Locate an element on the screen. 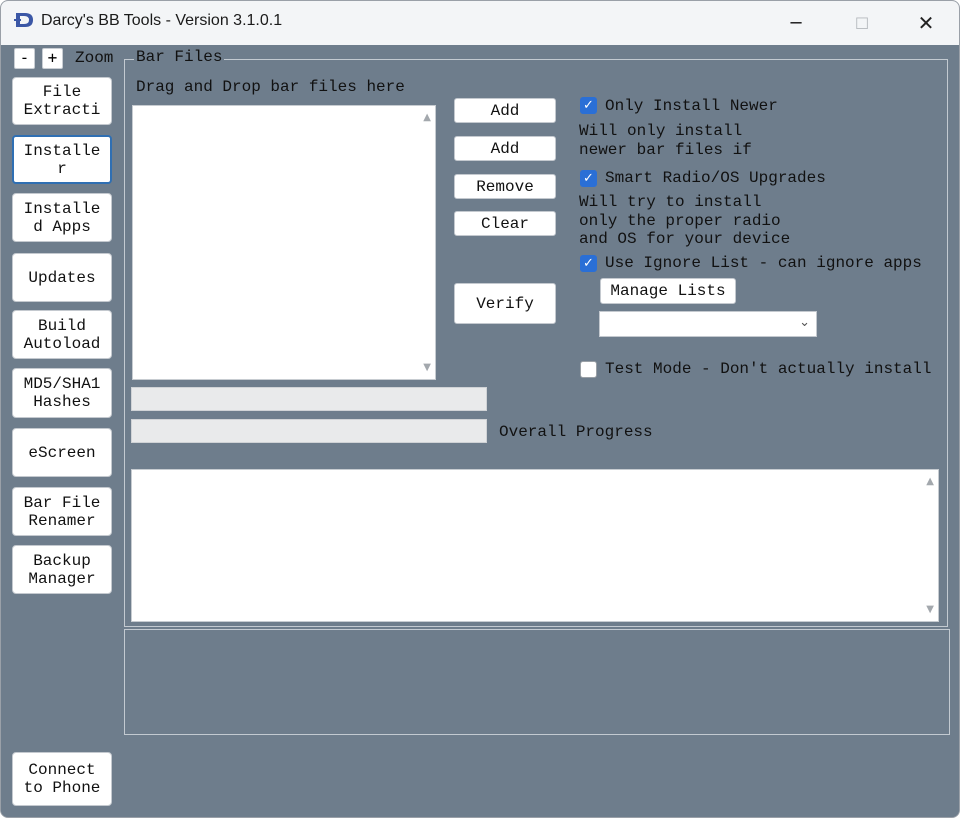 The height and width of the screenshot is (818, 960). close-button: ✕ is located at coordinates (926, 23).